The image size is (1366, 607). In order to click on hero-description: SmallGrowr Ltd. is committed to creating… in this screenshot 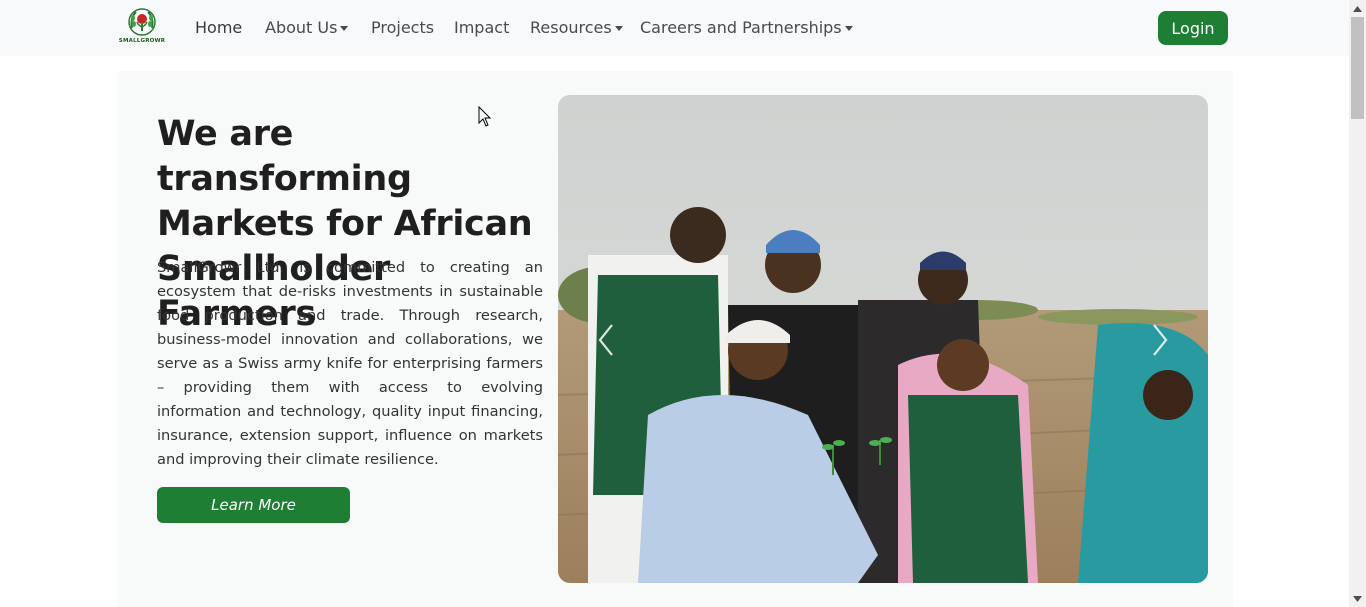, I will do `click(350, 363)`.